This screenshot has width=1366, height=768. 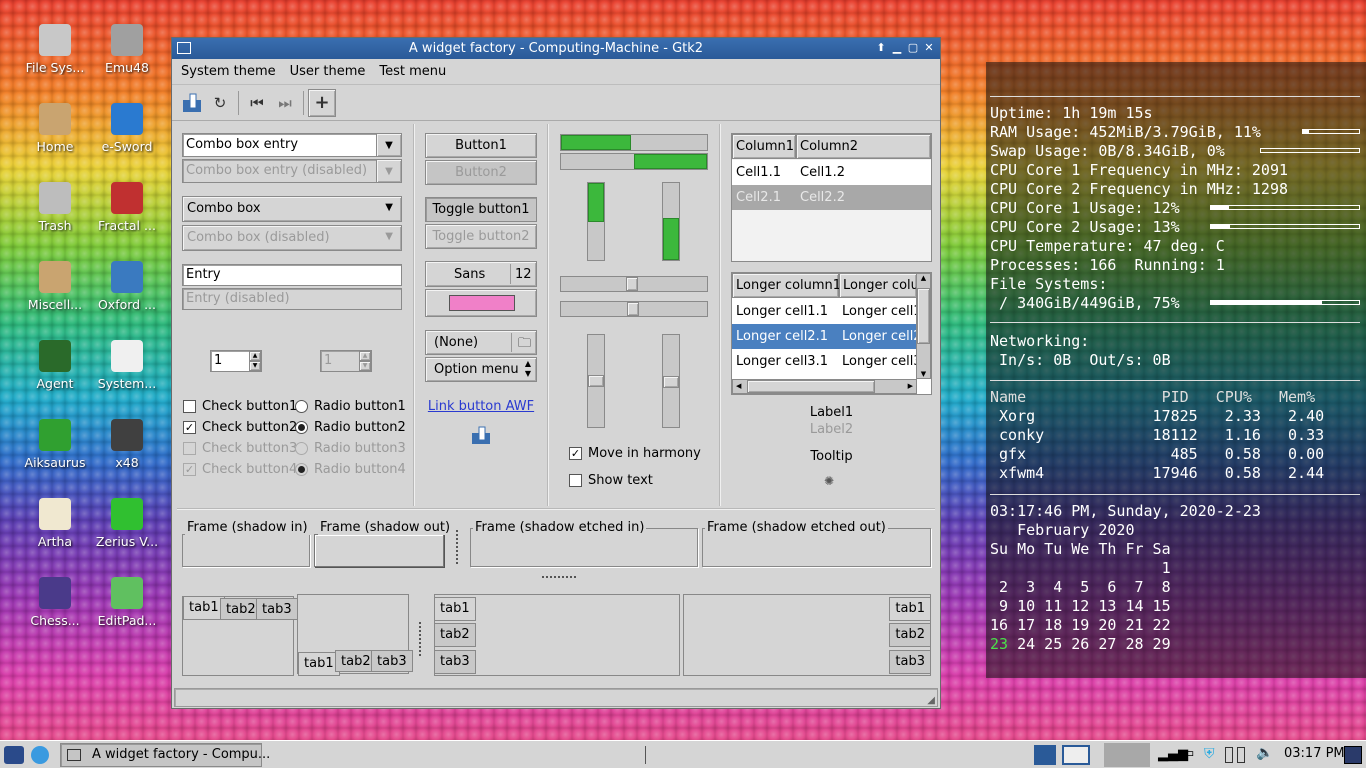 What do you see at coordinates (322, 102) in the screenshot?
I see `add-icon: +` at bounding box center [322, 102].